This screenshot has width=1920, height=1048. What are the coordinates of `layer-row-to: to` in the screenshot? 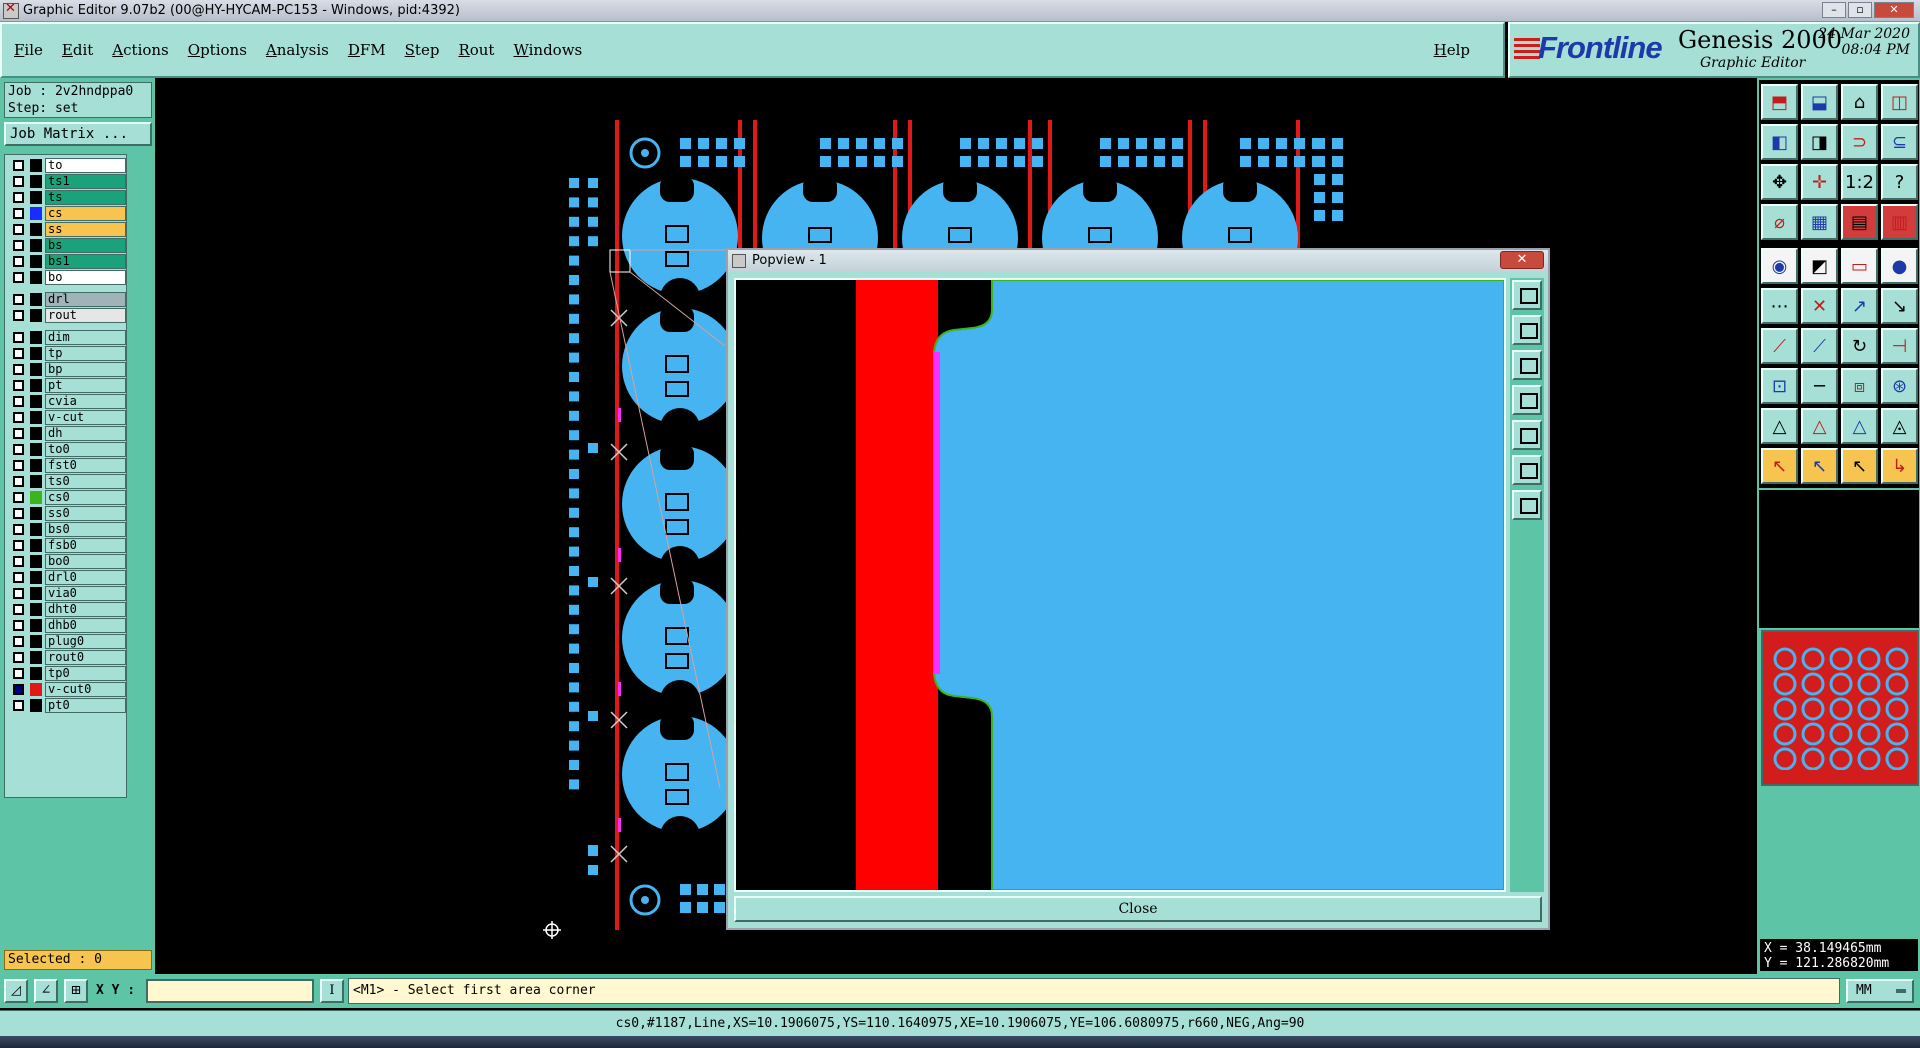 It's located at (66, 165).